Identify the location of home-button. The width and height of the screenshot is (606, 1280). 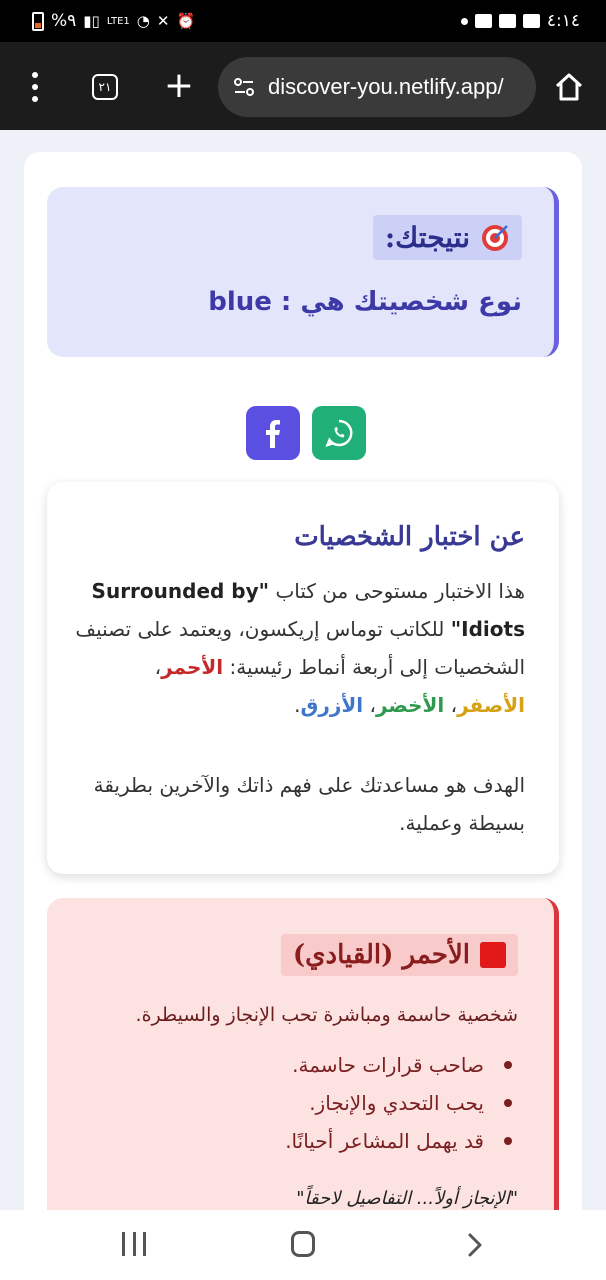
(303, 1244).